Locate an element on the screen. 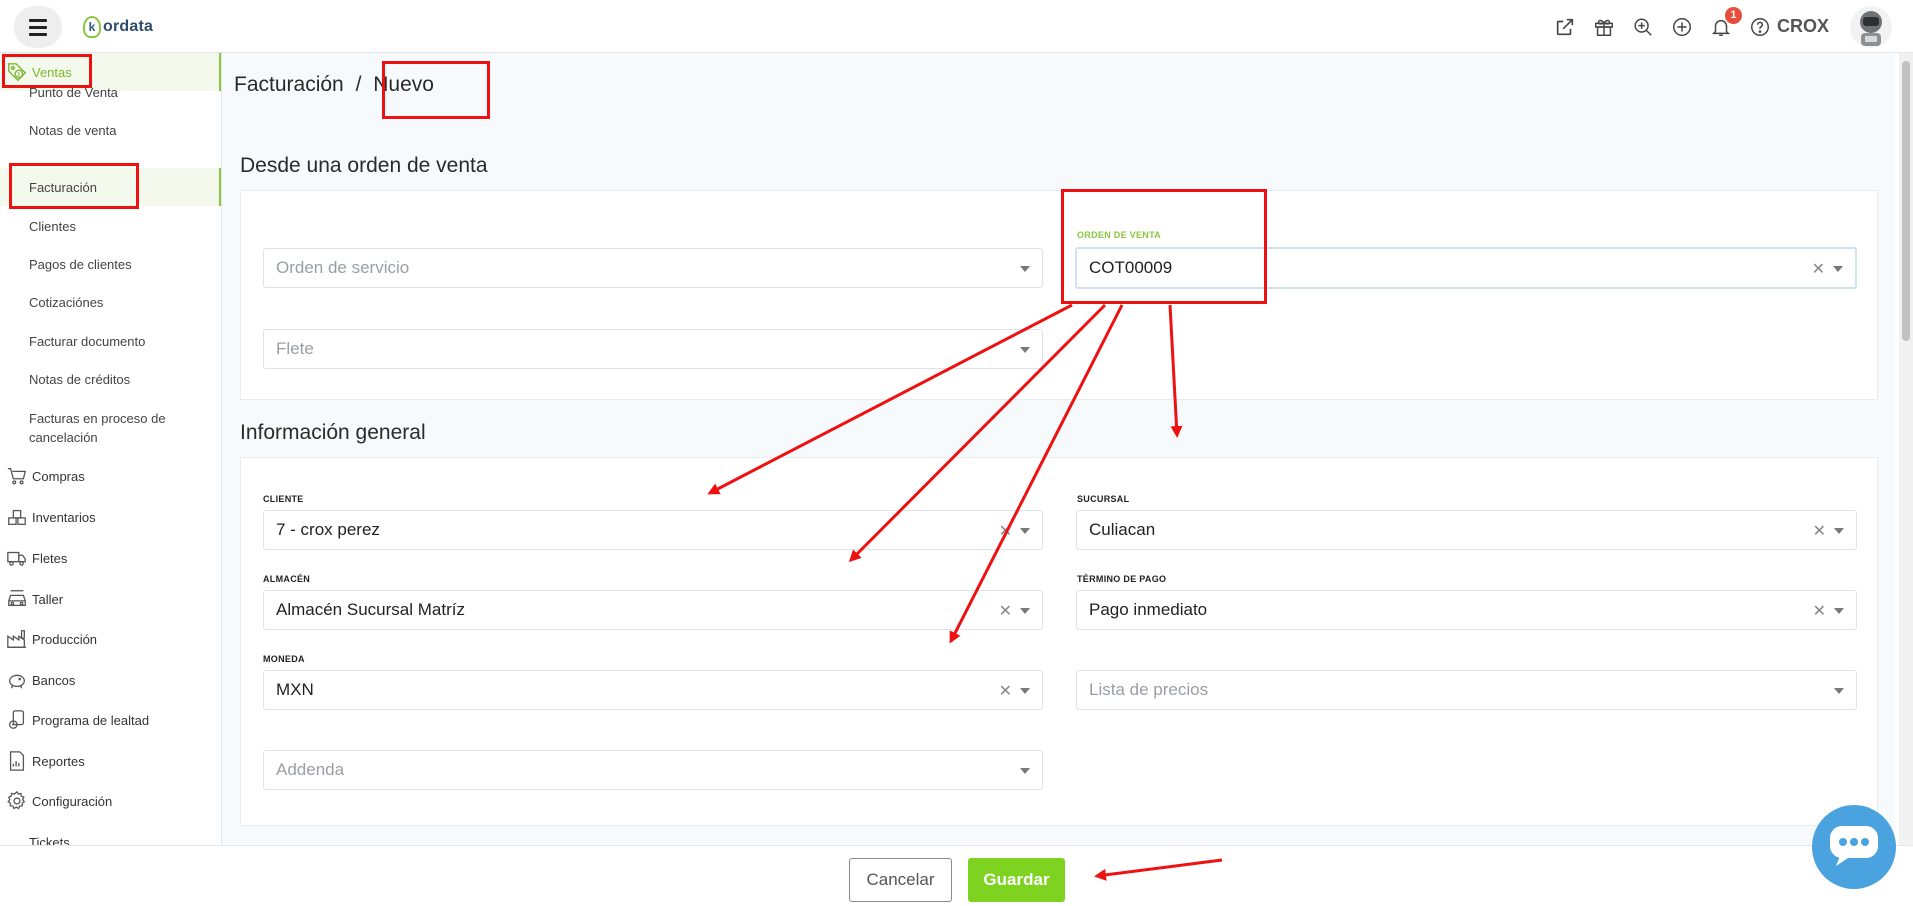 The height and width of the screenshot is (906, 1913). sidebar-item-notas-de-creditos: Notas de créditos is located at coordinates (79, 379).